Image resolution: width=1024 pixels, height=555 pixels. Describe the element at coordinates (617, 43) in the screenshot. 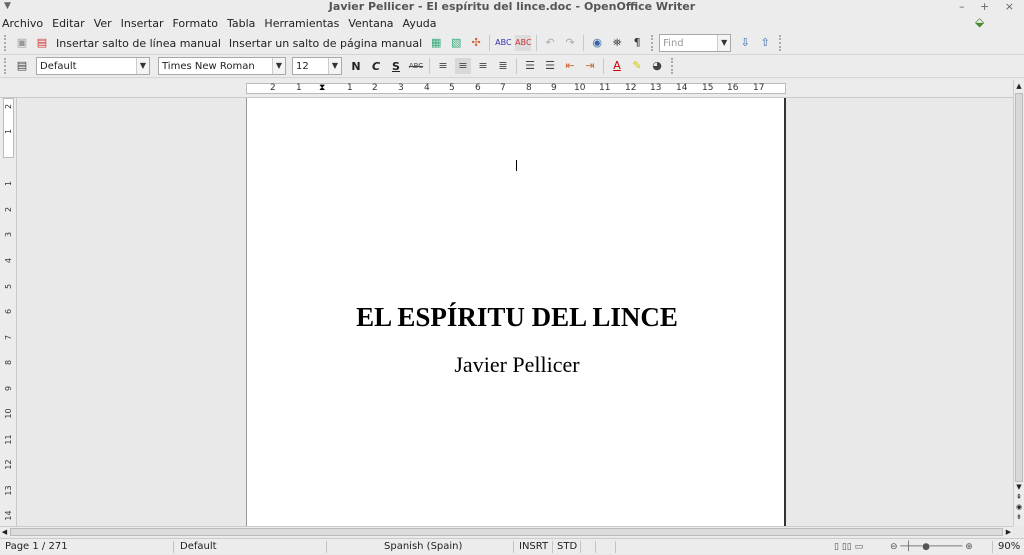

I see `find-replace-icon: ⛯` at that location.